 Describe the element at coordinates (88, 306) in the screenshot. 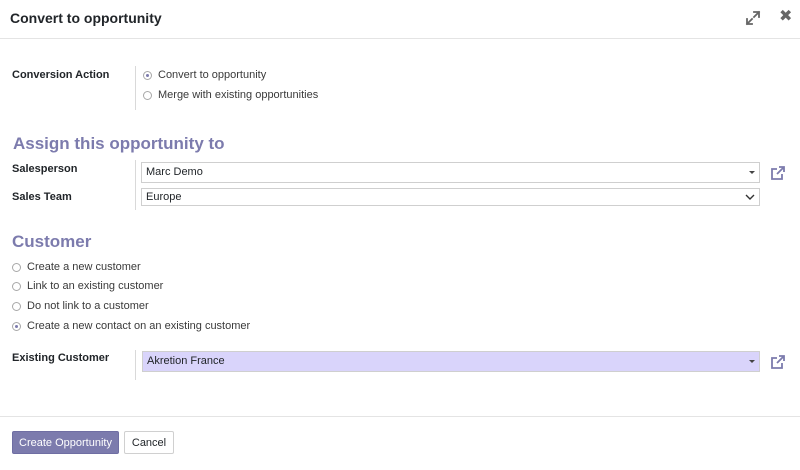

I see `radio-label: Do not link to a customer` at that location.